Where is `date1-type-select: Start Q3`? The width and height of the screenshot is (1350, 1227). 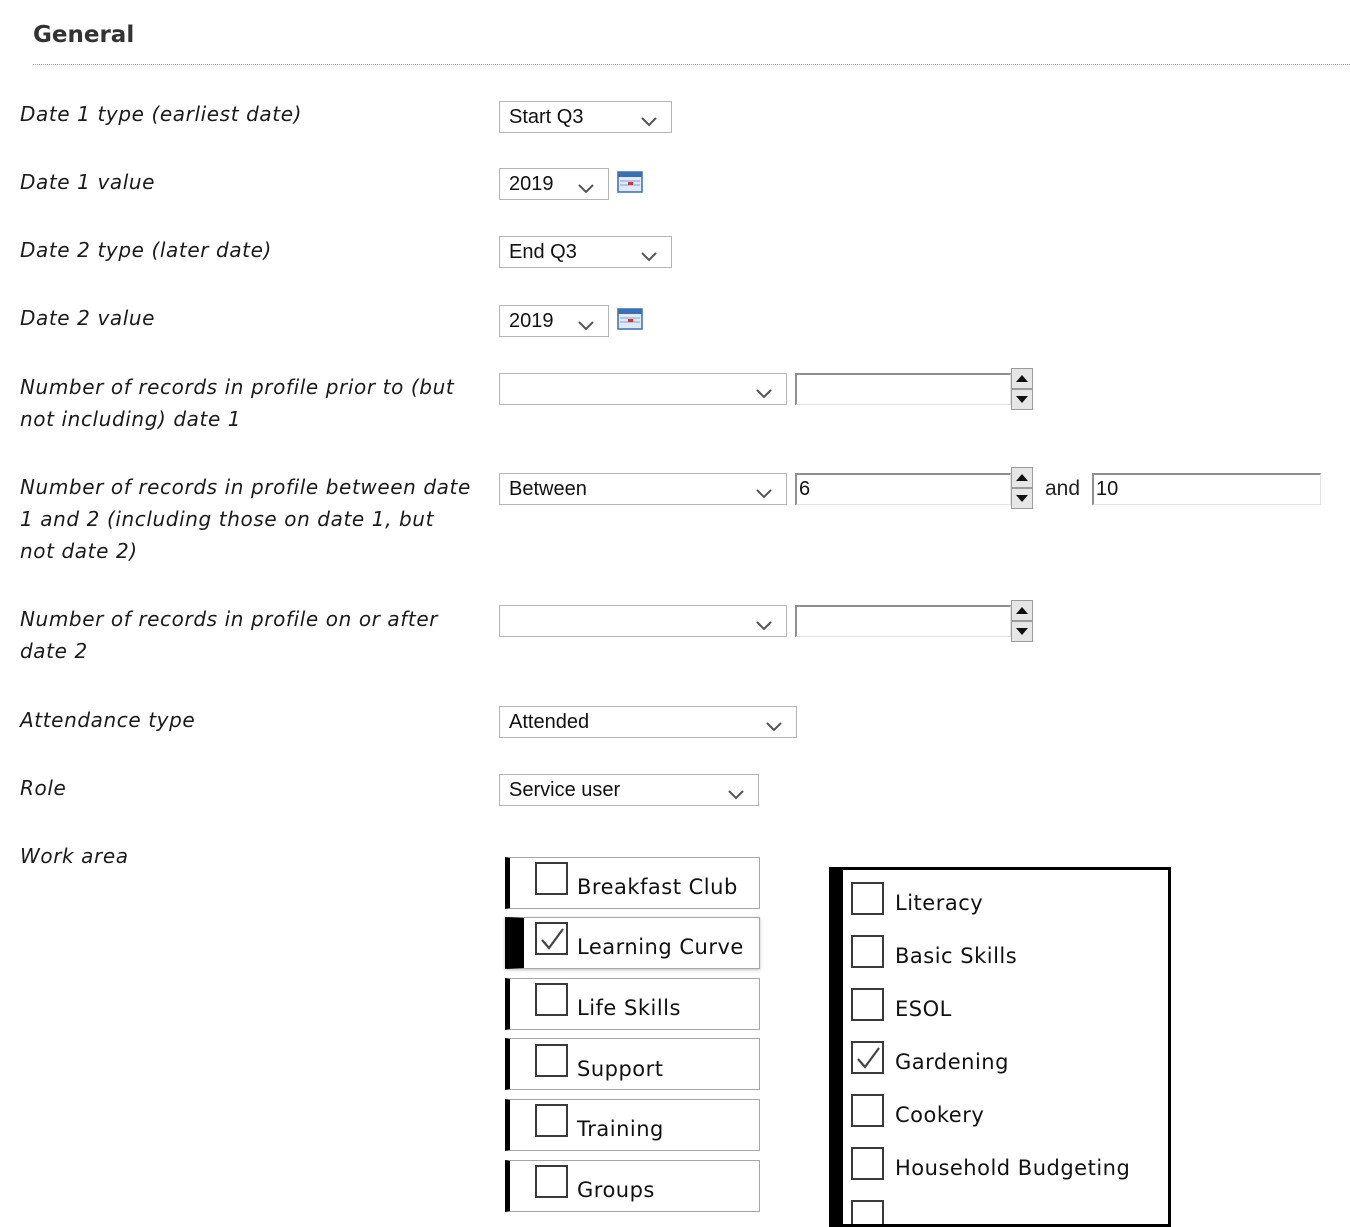
date1-type-select: Start Q3 is located at coordinates (585, 117).